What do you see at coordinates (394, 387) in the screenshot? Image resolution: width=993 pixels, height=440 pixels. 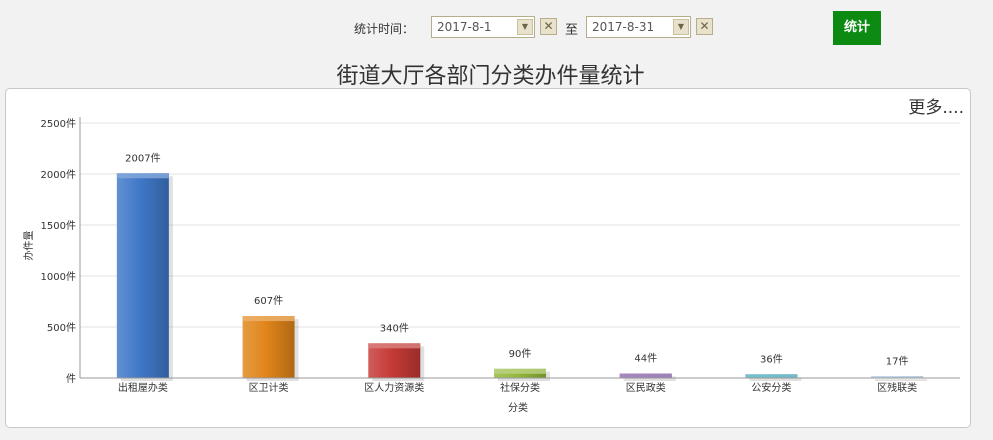 I see `x-tick-label: 区人力资源类` at bounding box center [394, 387].